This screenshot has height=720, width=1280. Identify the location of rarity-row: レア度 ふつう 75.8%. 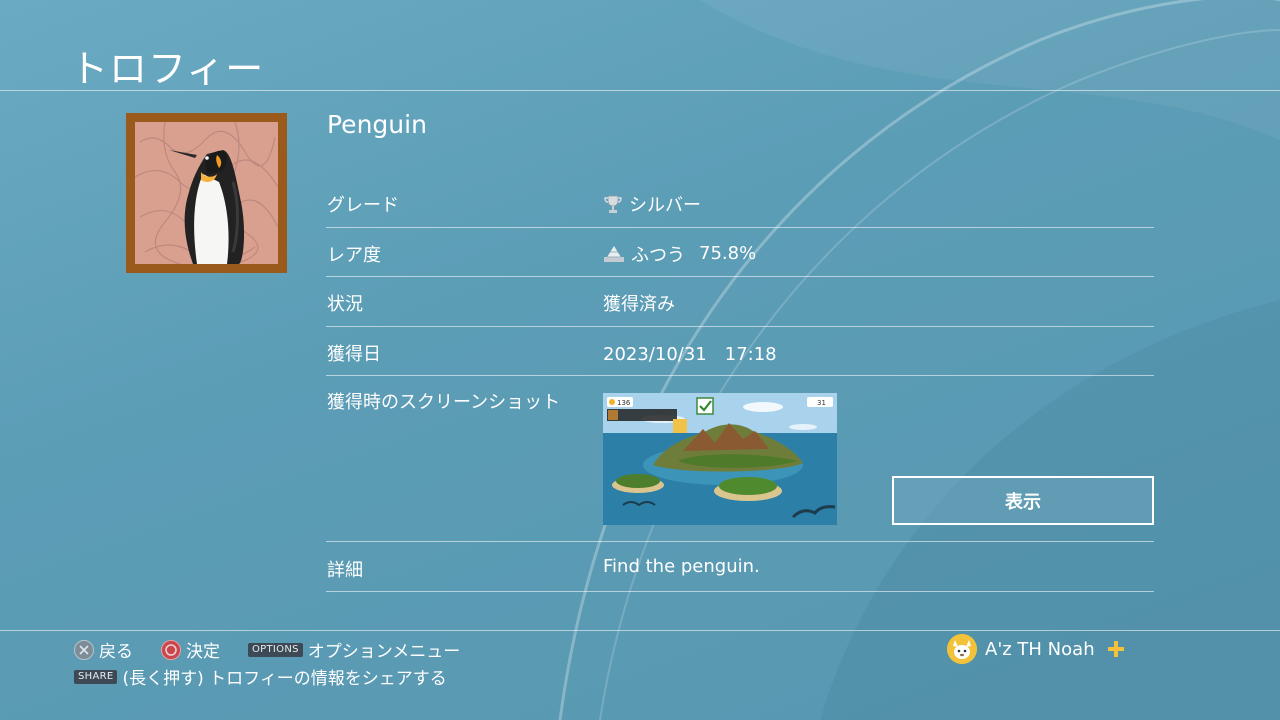
(740, 252).